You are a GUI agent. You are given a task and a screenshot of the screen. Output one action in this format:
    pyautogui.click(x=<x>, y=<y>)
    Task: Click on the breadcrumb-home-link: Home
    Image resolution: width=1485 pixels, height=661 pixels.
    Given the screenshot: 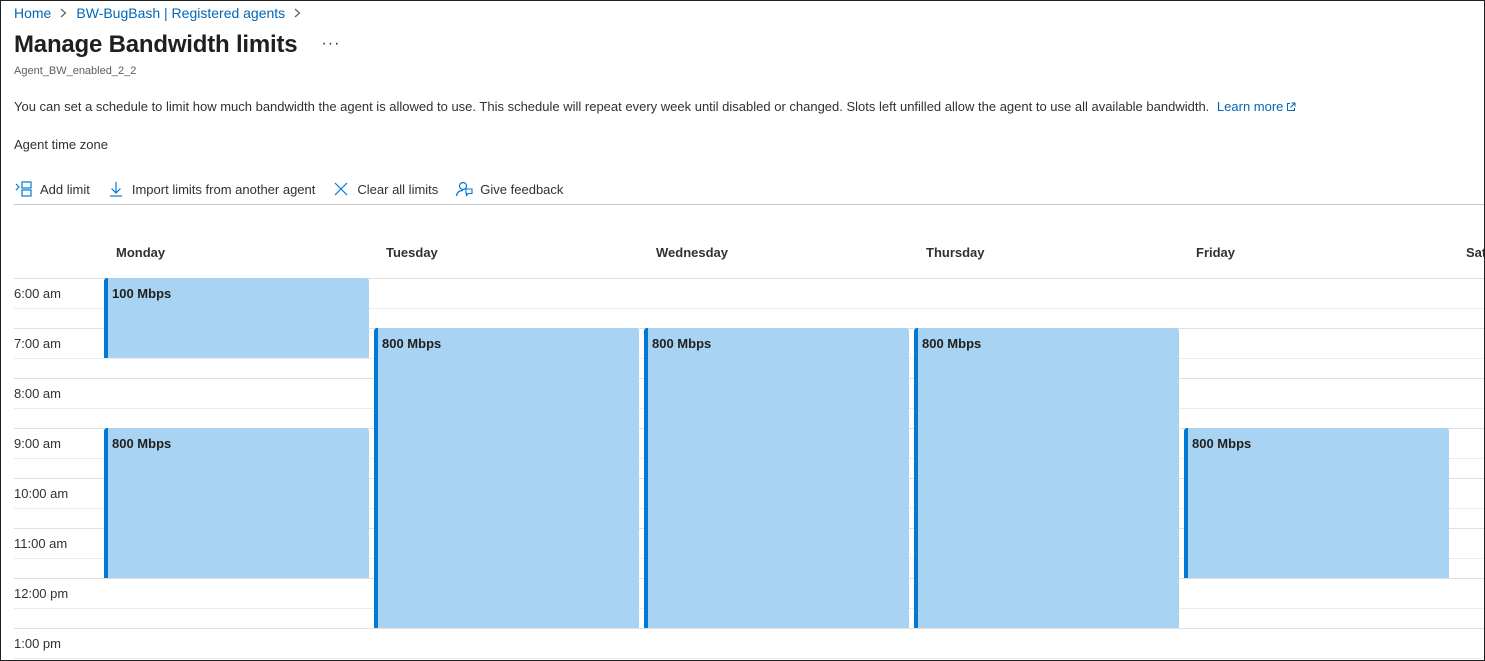 What is the action you would take?
    pyautogui.click(x=32, y=13)
    